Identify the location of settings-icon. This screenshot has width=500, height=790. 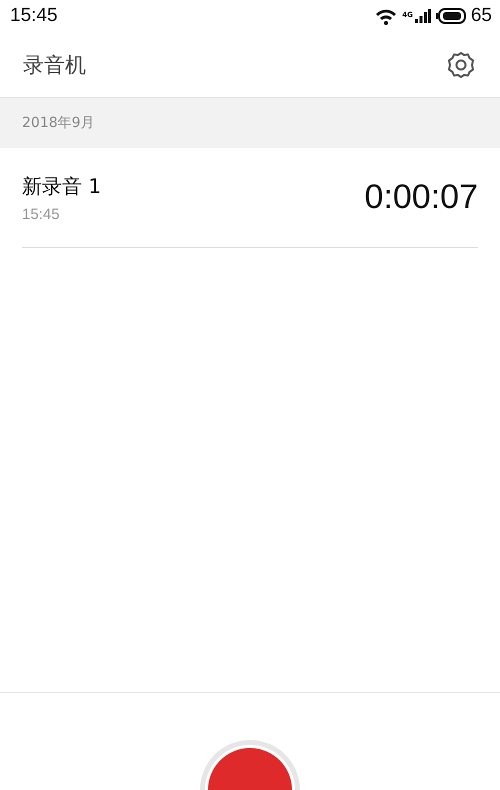
(461, 64).